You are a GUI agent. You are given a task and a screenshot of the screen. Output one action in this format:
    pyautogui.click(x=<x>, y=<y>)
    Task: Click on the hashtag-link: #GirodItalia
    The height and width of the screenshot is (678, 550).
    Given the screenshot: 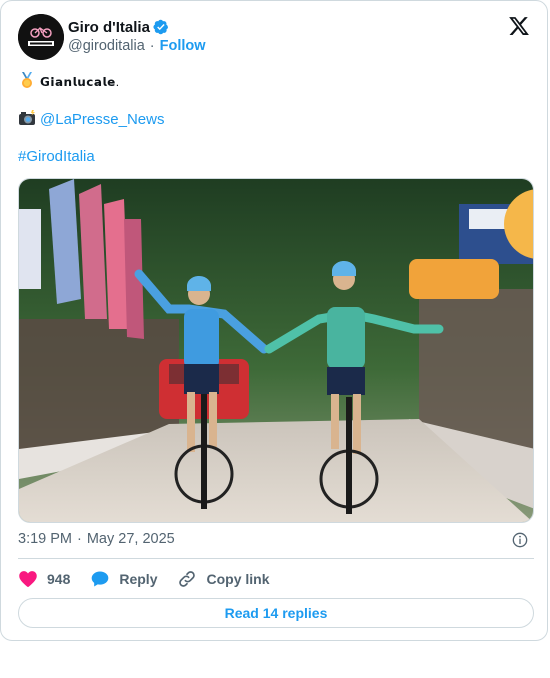 What is the action you would take?
    pyautogui.click(x=56, y=156)
    